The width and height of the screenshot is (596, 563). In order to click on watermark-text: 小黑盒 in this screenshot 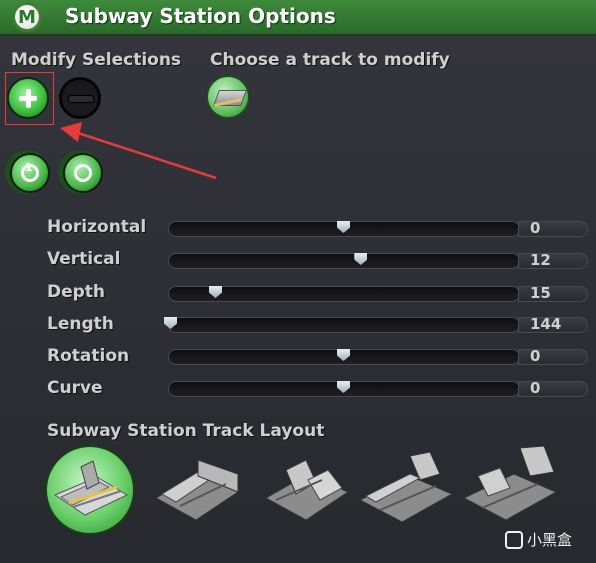, I will do `click(550, 540)`.